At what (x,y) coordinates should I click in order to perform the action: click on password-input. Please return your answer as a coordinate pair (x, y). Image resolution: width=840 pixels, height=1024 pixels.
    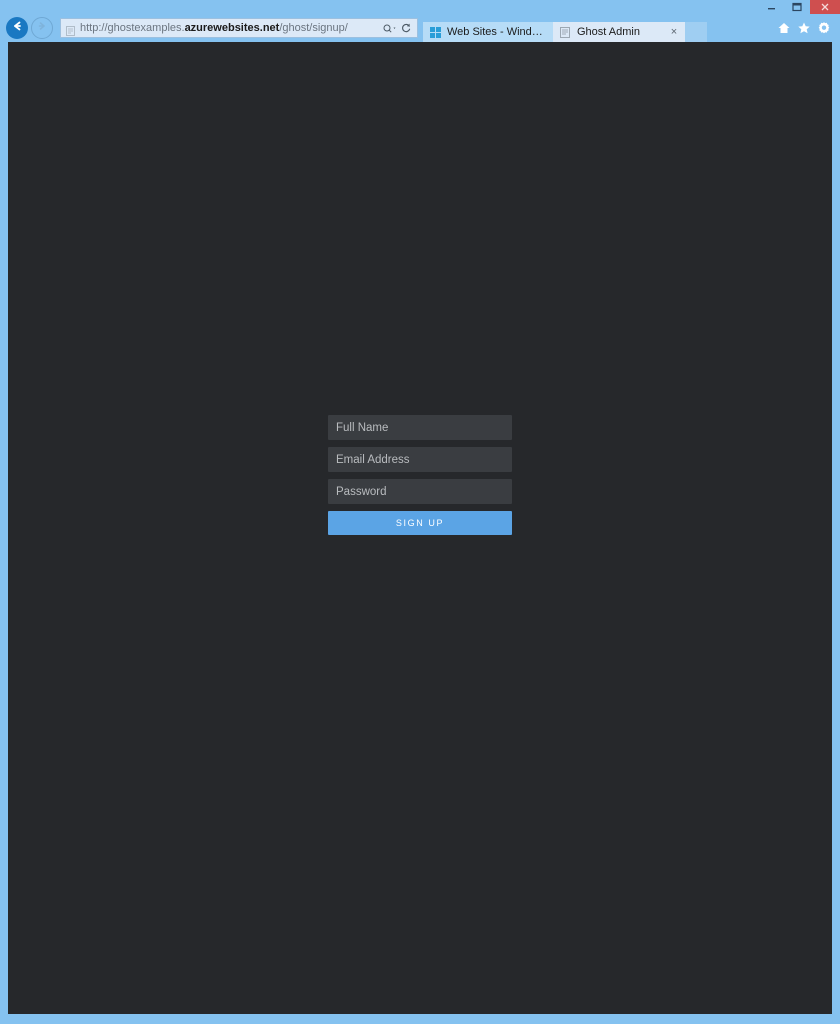
    Looking at the image, I should click on (420, 491).